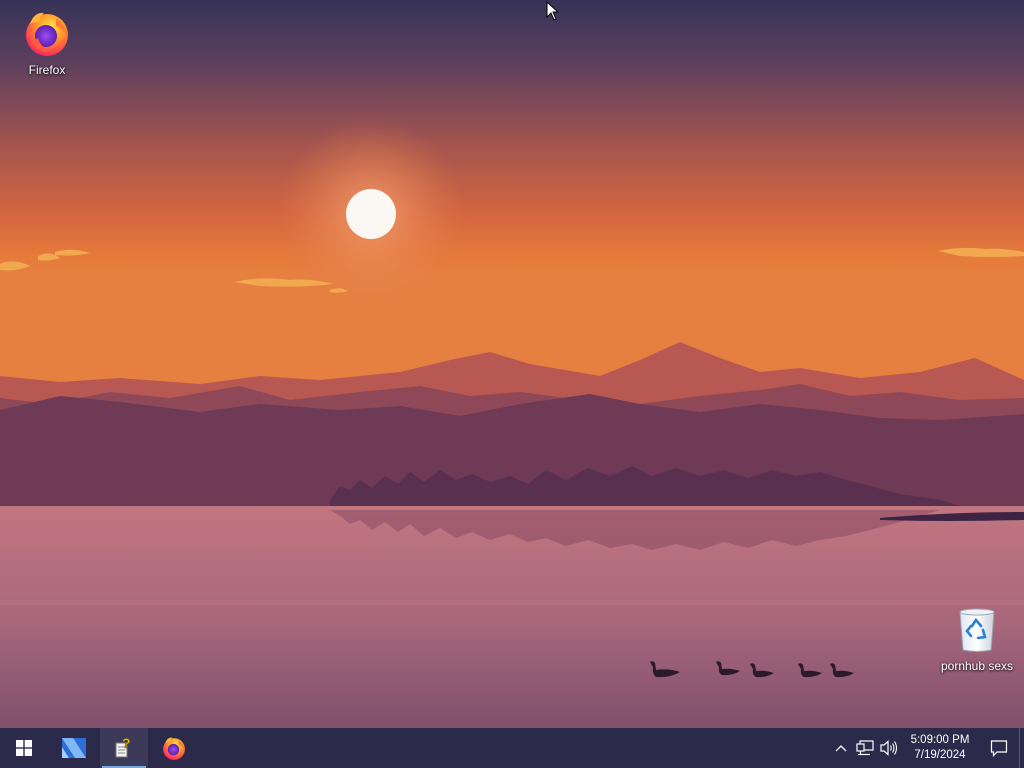 The height and width of the screenshot is (768, 1024). I want to click on taskbar-app-2: ?, so click(124, 748).